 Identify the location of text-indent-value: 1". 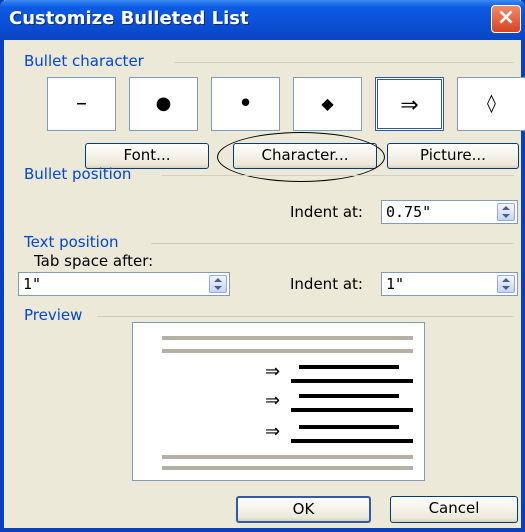
(395, 284).